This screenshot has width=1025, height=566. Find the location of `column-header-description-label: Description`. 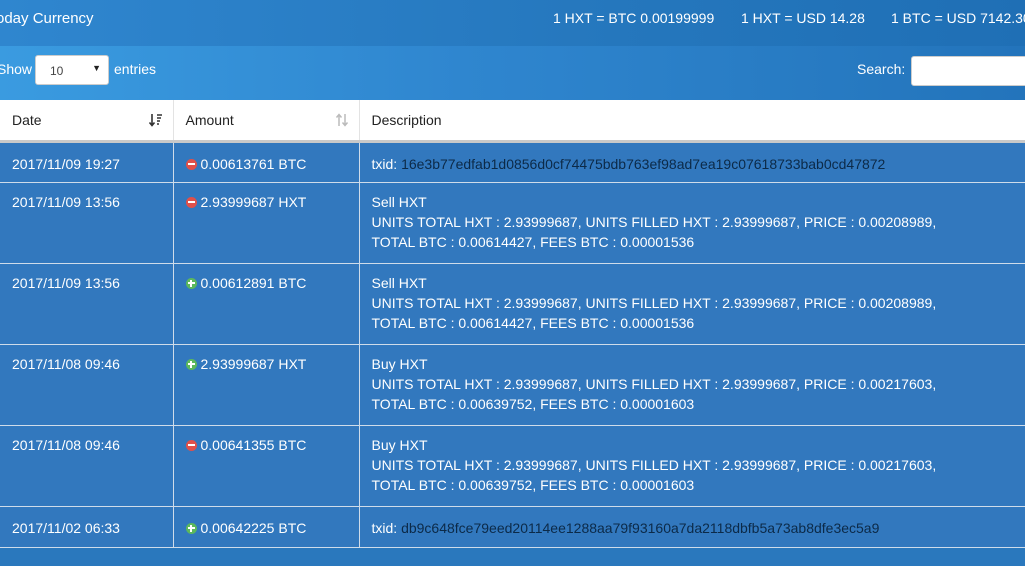

column-header-description-label: Description is located at coordinates (406, 119).